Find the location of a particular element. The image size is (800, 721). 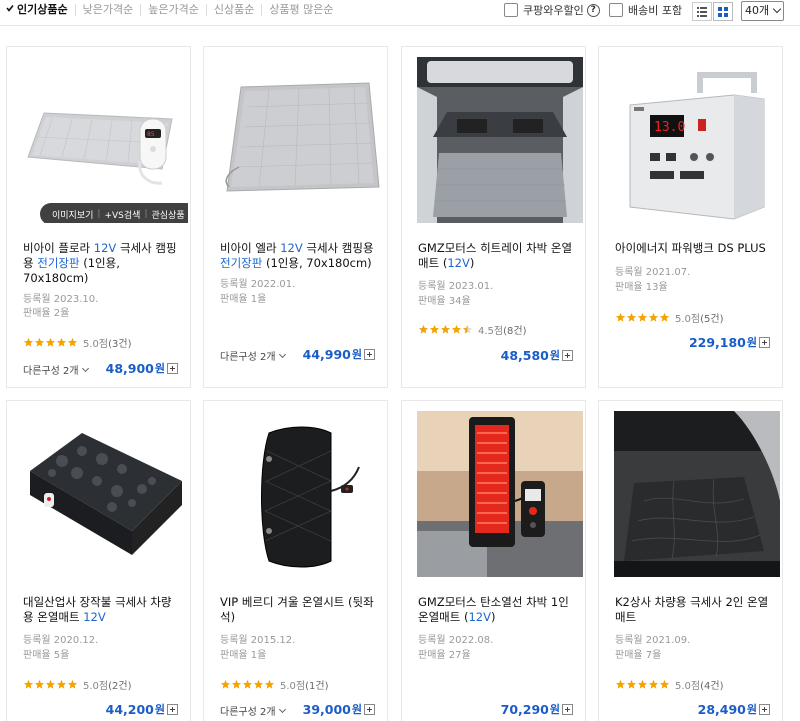

name-part: 아이에너지 파워뱅크 DS PLUS is located at coordinates (690, 248).